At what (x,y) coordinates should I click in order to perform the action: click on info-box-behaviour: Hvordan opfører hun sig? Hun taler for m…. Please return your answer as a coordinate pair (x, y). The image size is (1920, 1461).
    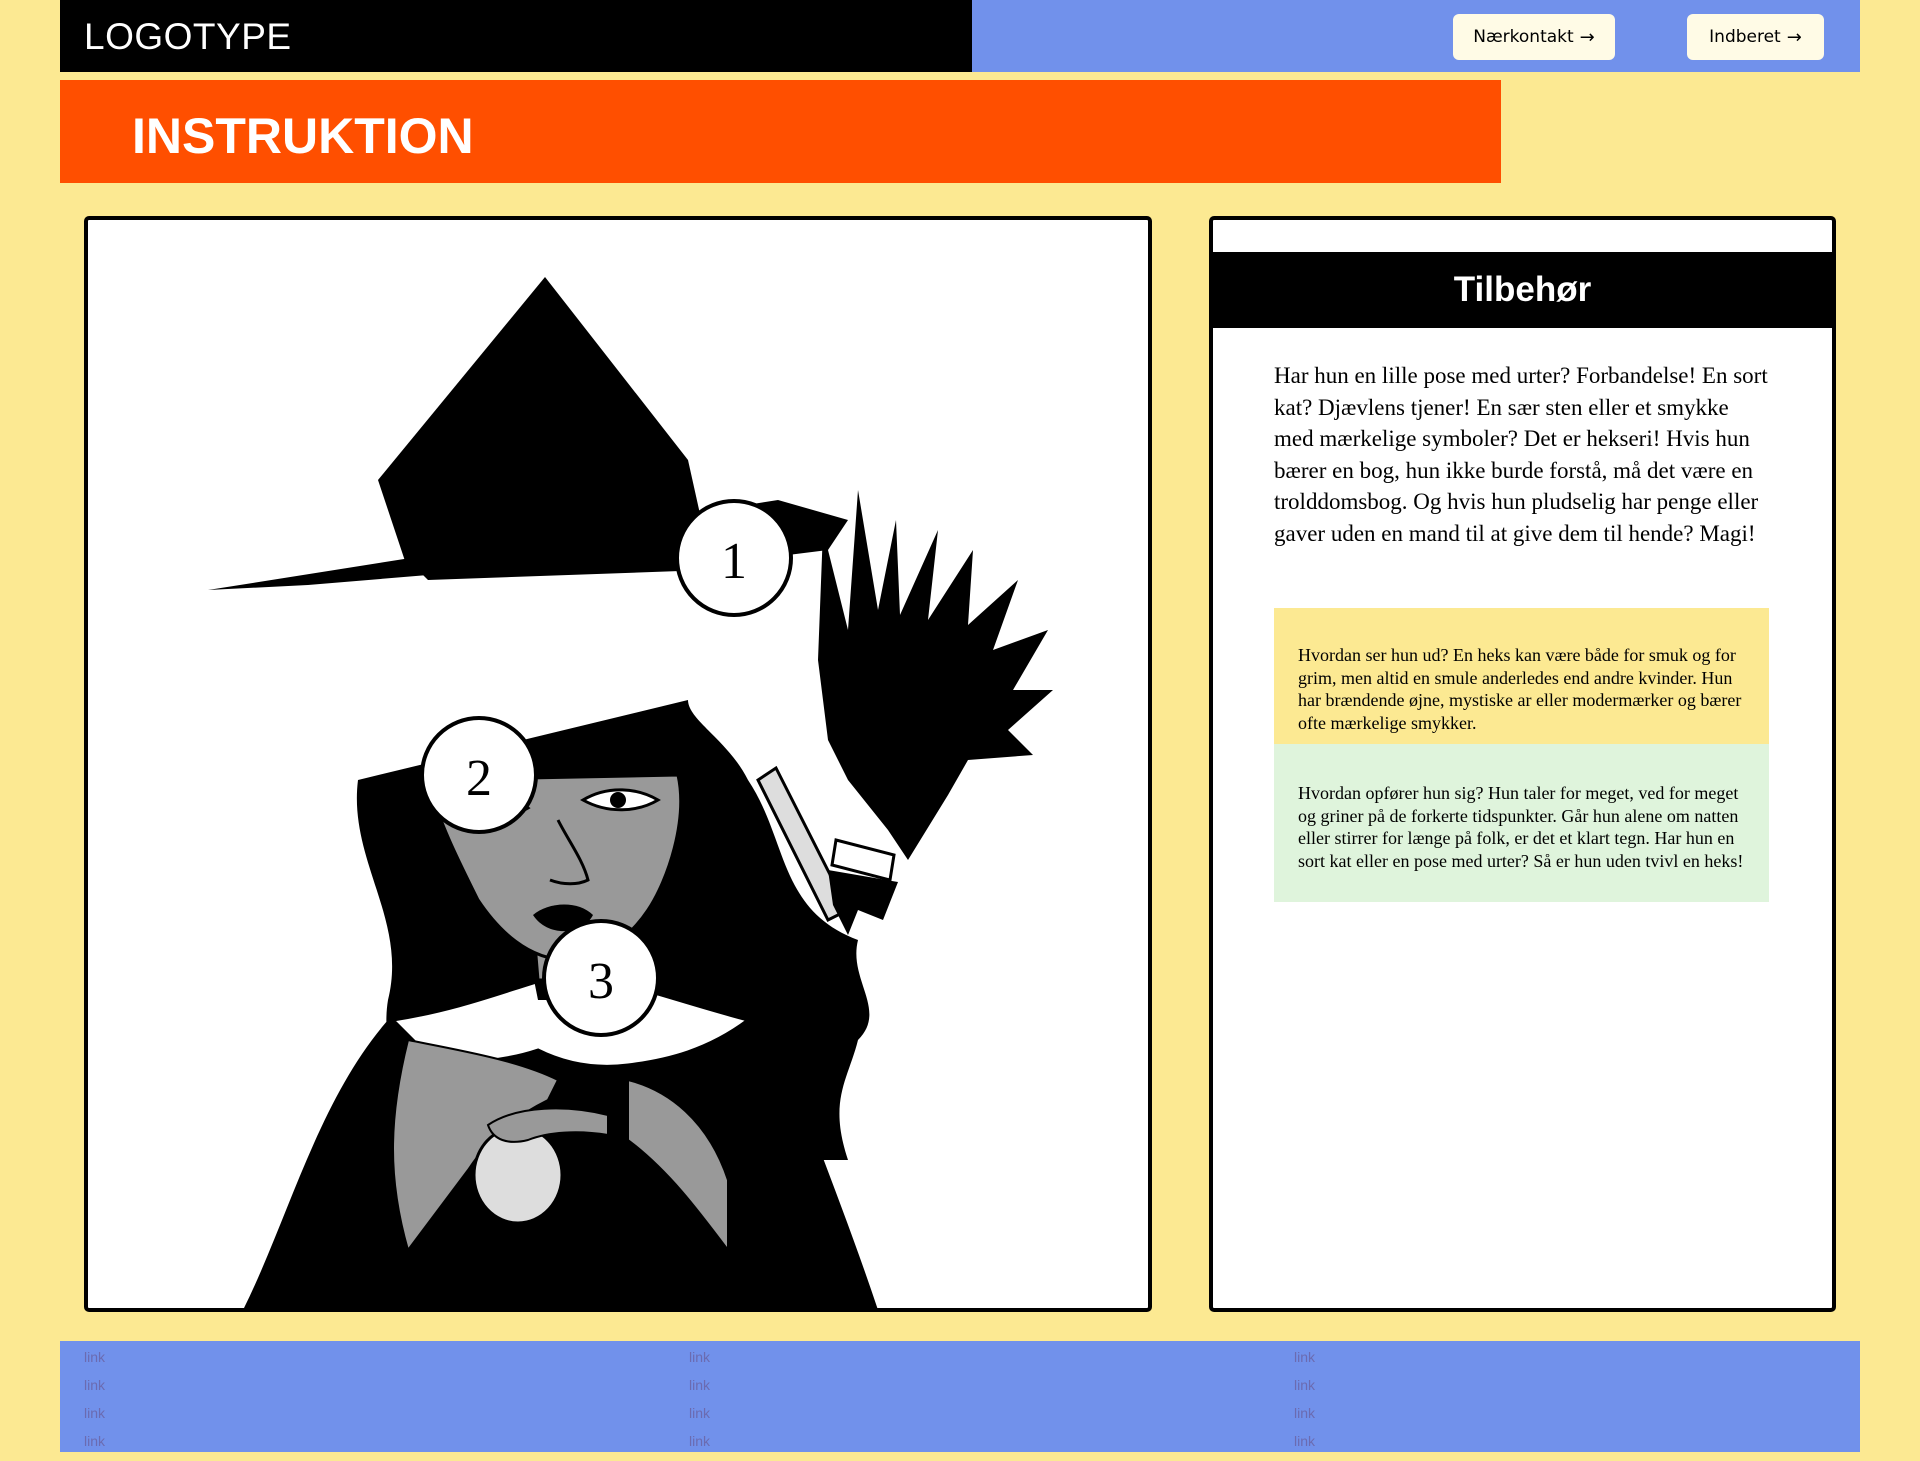
    Looking at the image, I should click on (1521, 823).